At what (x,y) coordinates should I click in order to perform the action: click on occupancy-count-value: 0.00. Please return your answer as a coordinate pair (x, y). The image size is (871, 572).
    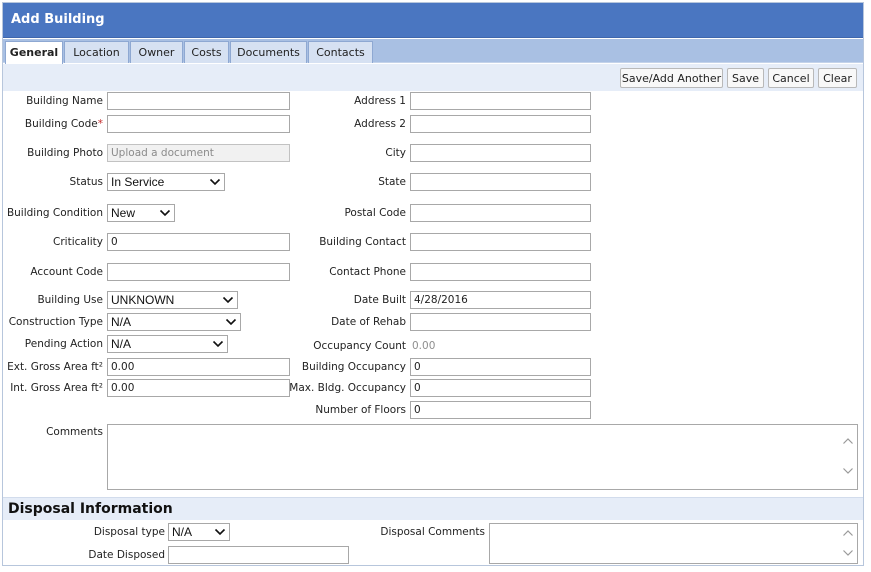
    Looking at the image, I should click on (424, 346).